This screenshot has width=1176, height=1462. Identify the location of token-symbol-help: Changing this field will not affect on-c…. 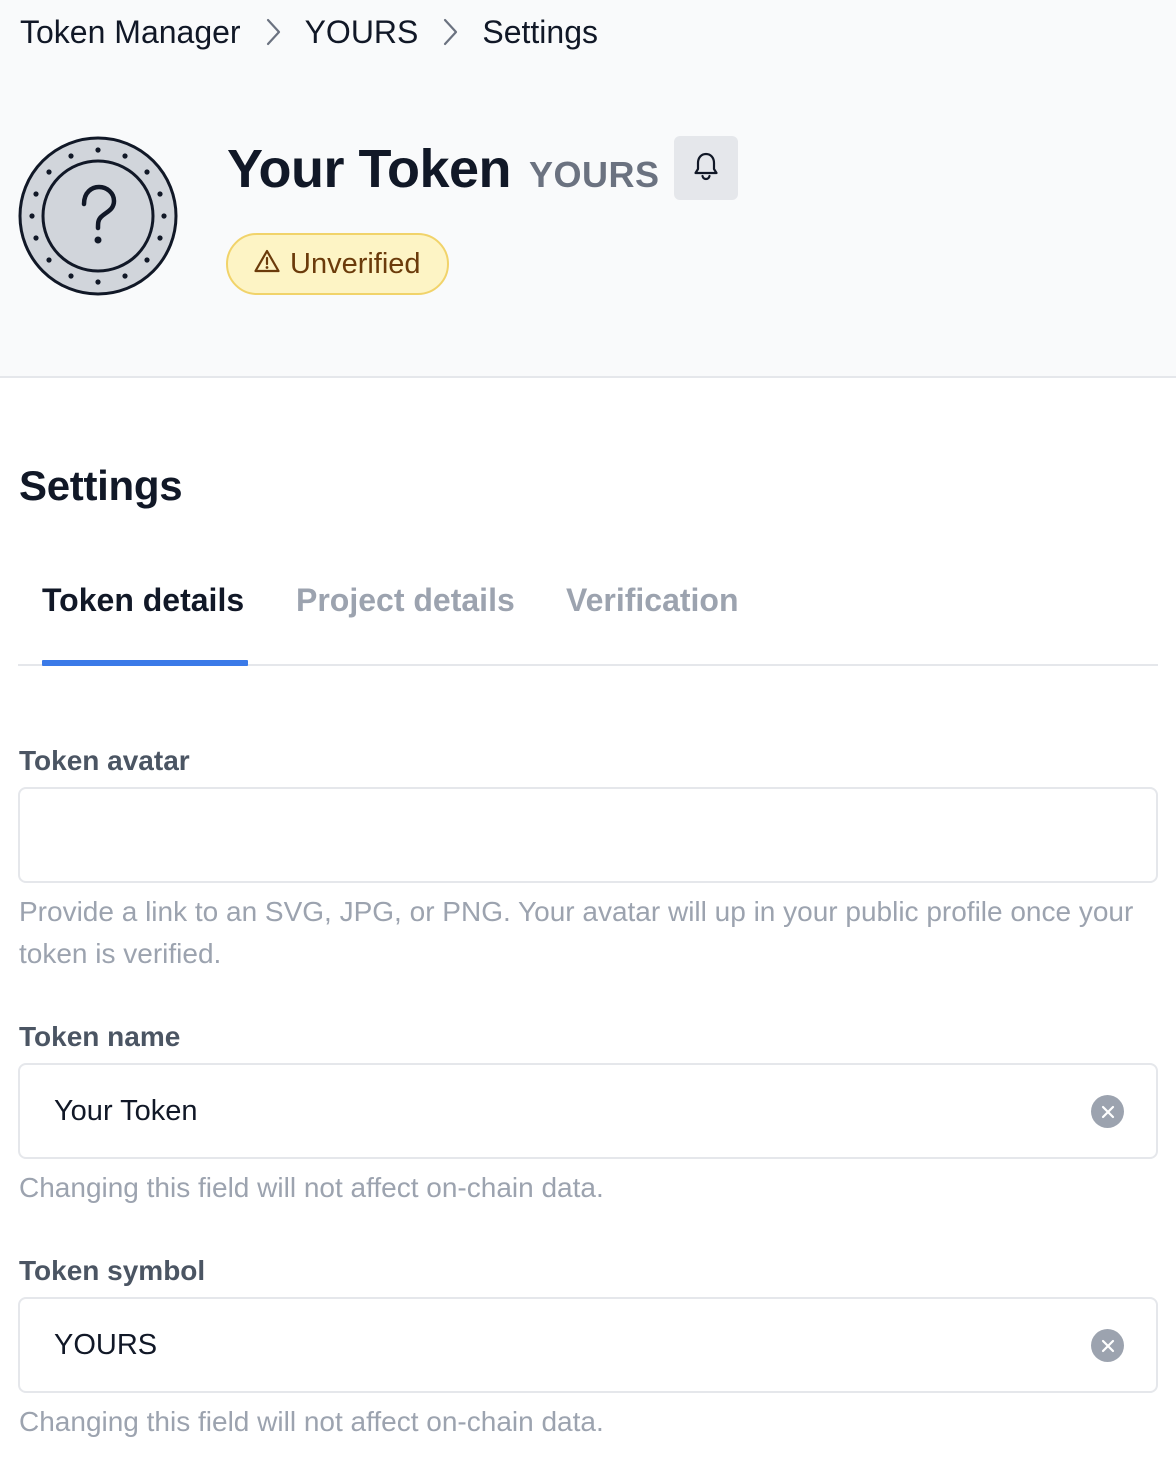
(311, 1421).